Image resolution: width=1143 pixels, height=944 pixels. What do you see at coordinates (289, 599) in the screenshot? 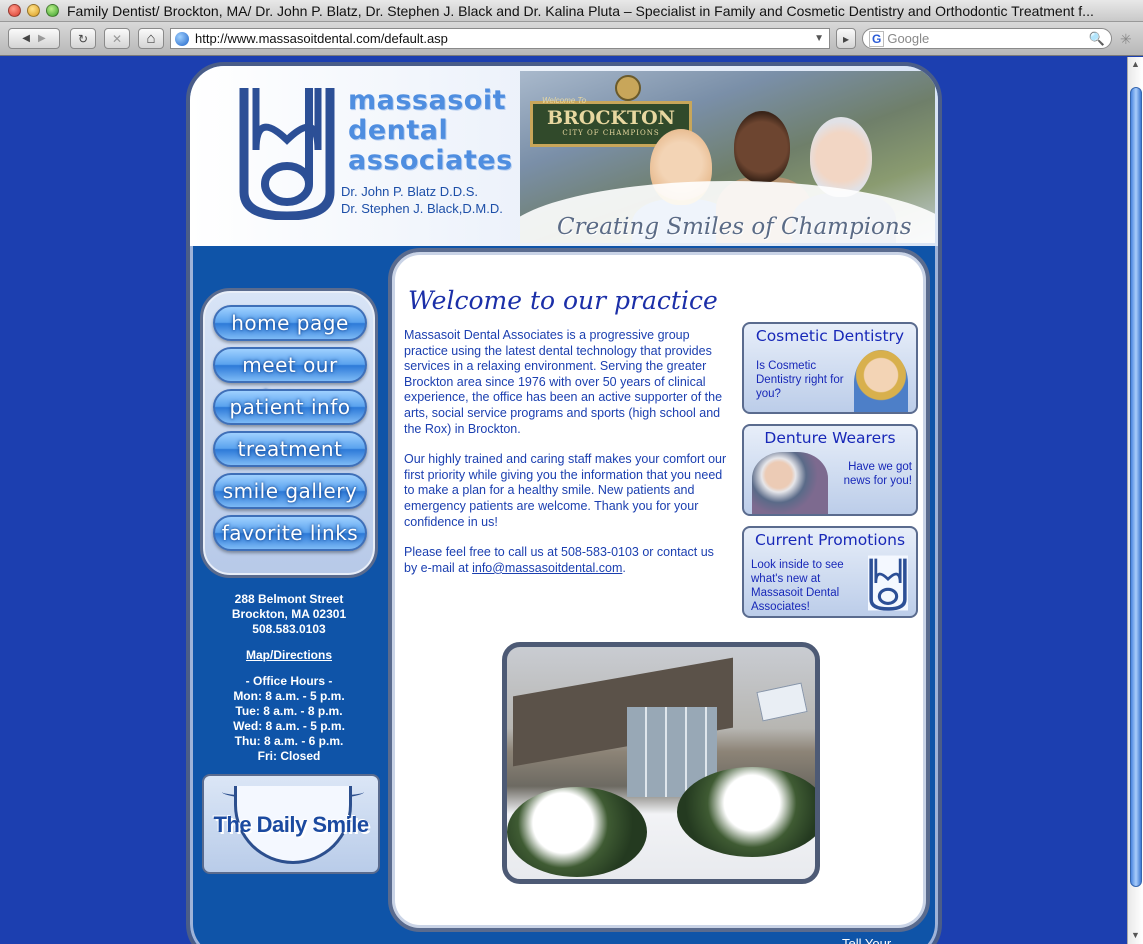
I see `street-address: 288 Belmont Street` at bounding box center [289, 599].